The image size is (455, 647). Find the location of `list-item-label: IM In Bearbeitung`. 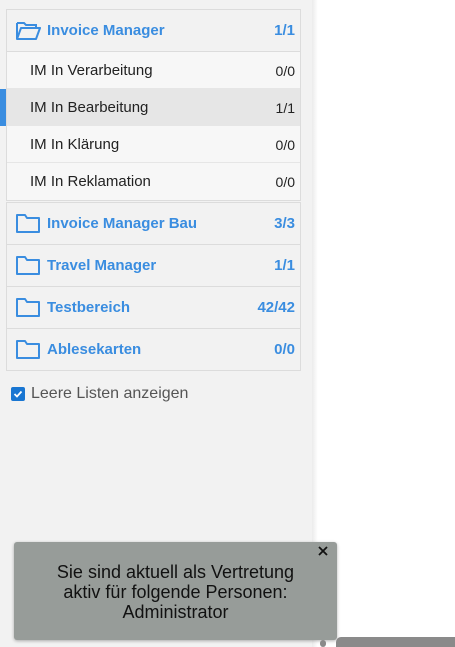

list-item-label: IM In Bearbeitung is located at coordinates (89, 107).